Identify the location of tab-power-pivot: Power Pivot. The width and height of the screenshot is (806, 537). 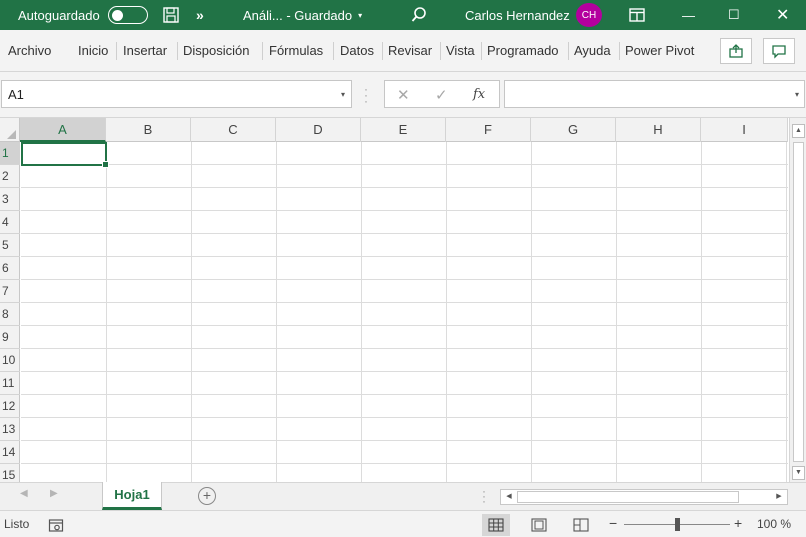
(659, 50).